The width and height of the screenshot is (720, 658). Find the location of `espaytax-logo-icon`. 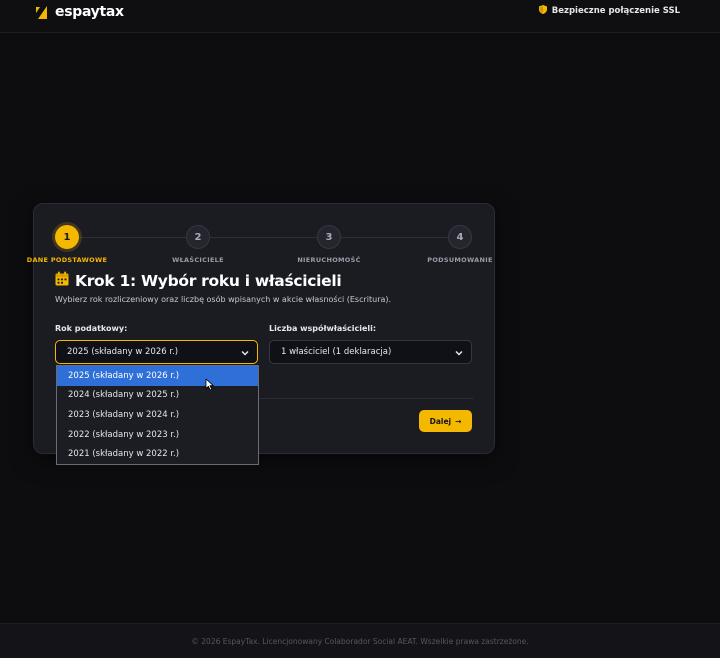

espaytax-logo-icon is located at coordinates (41, 12).